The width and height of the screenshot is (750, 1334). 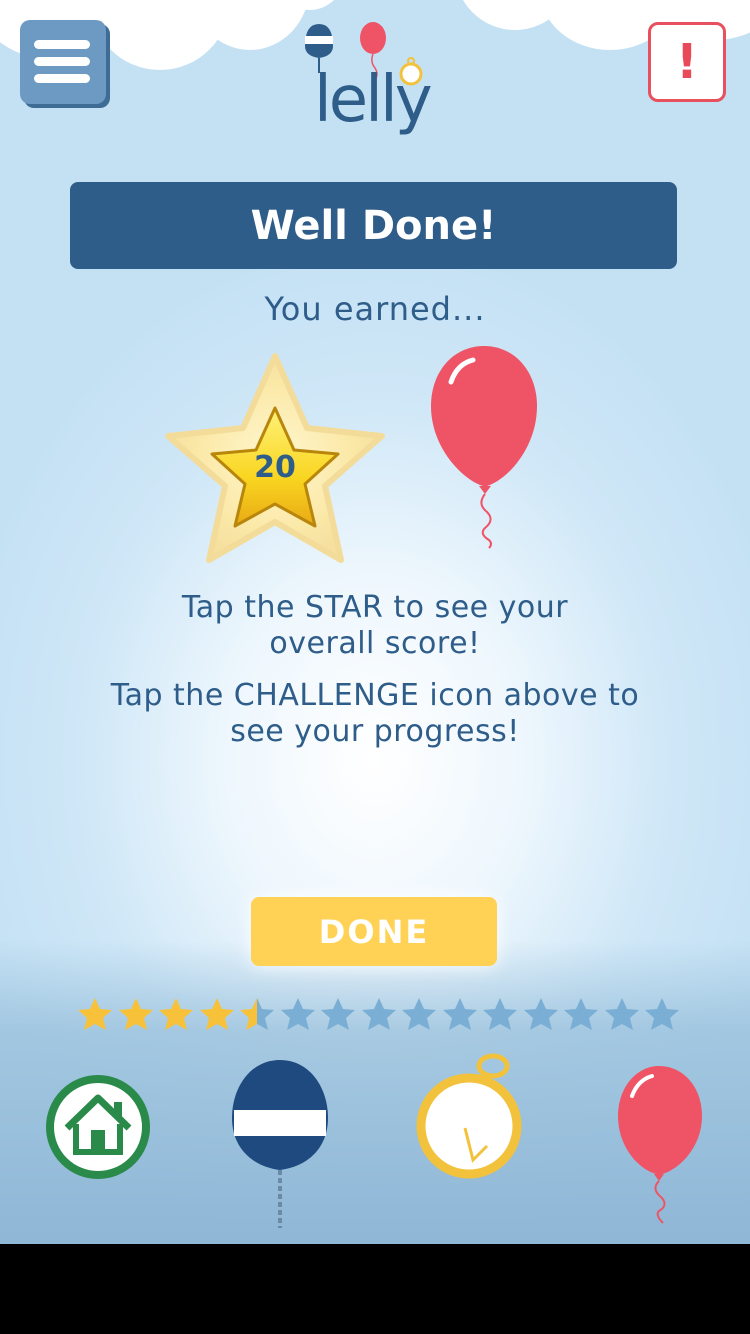 I want to click on star-message-line1: Tap the STAR to see your, so click(x=375, y=607).